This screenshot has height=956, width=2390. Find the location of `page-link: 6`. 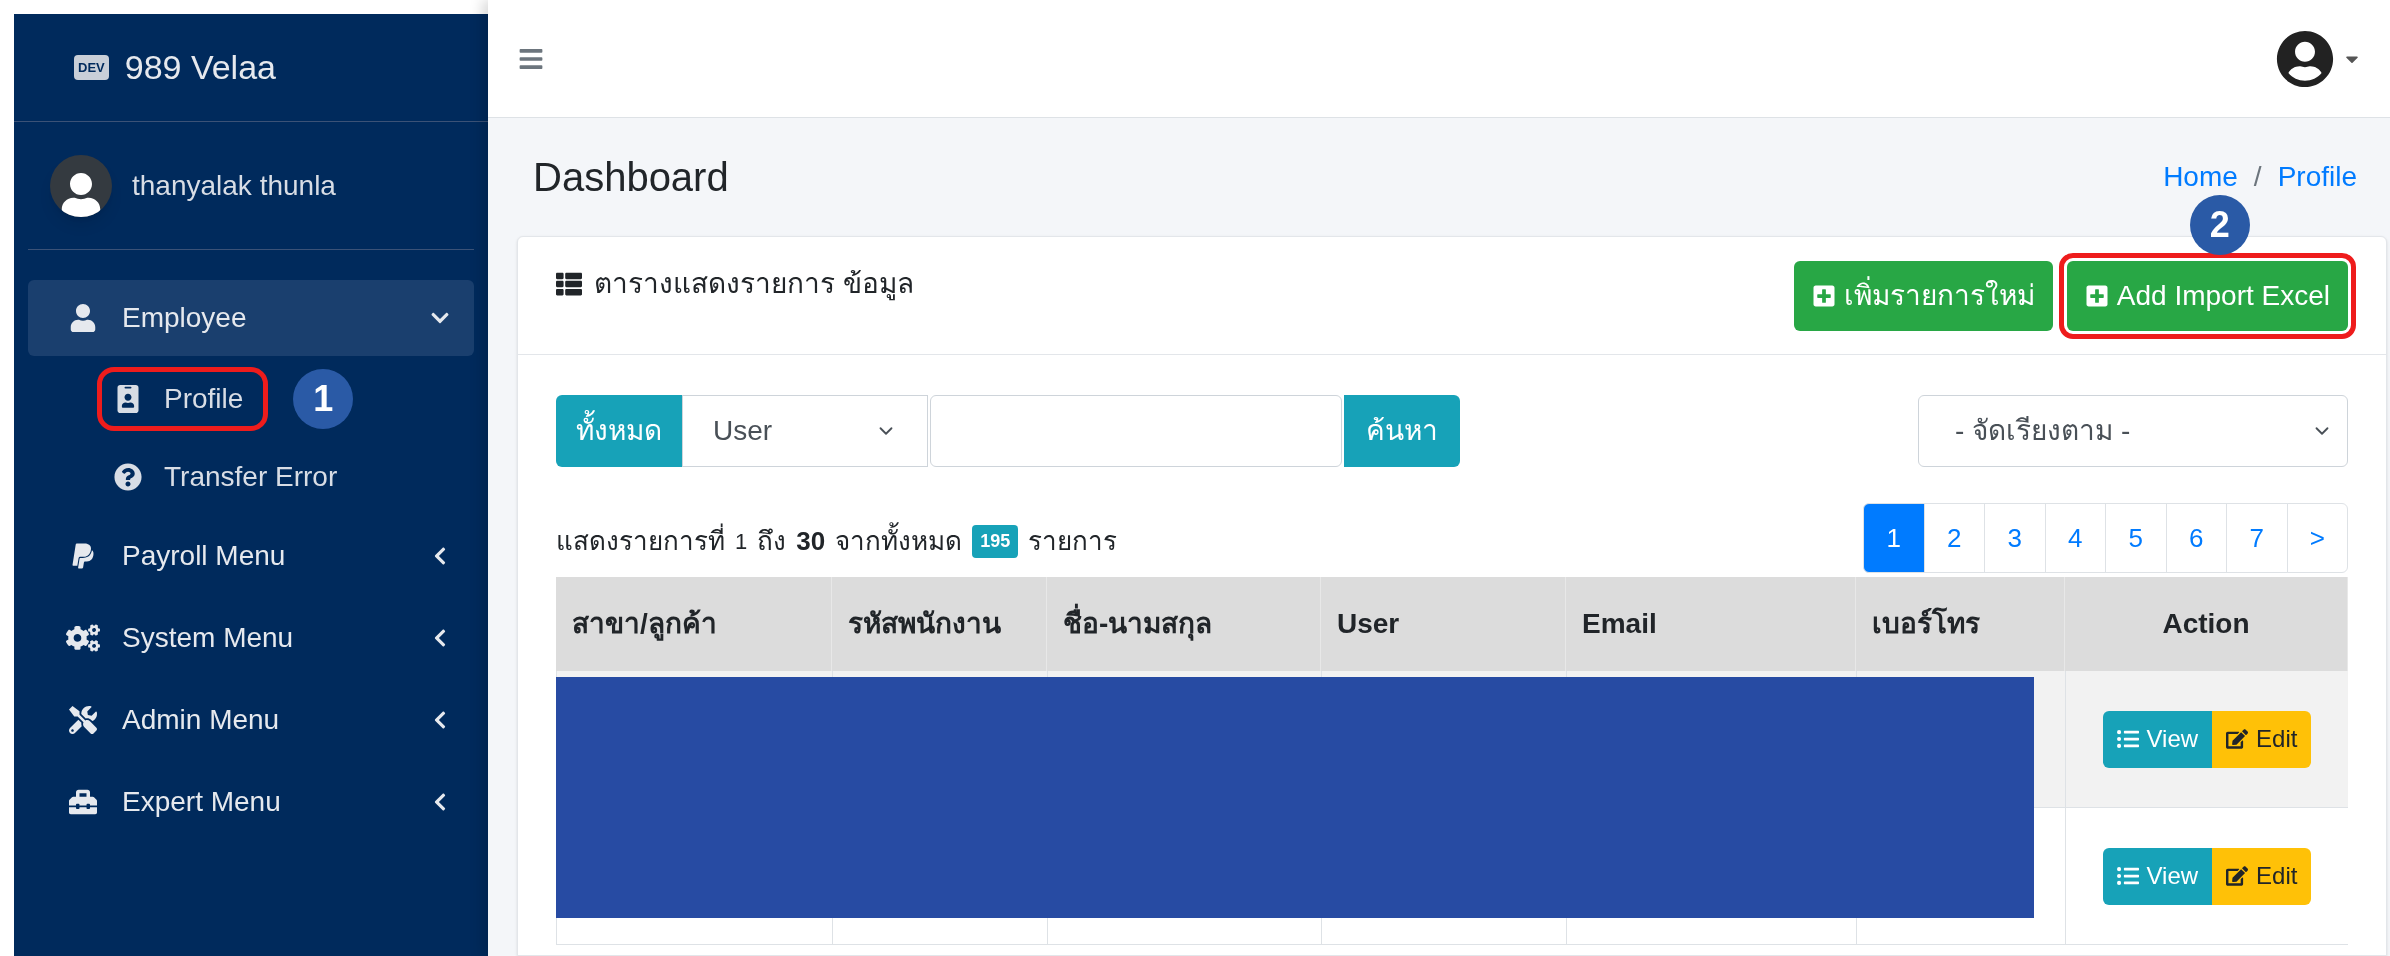

page-link: 6 is located at coordinates (2196, 538).